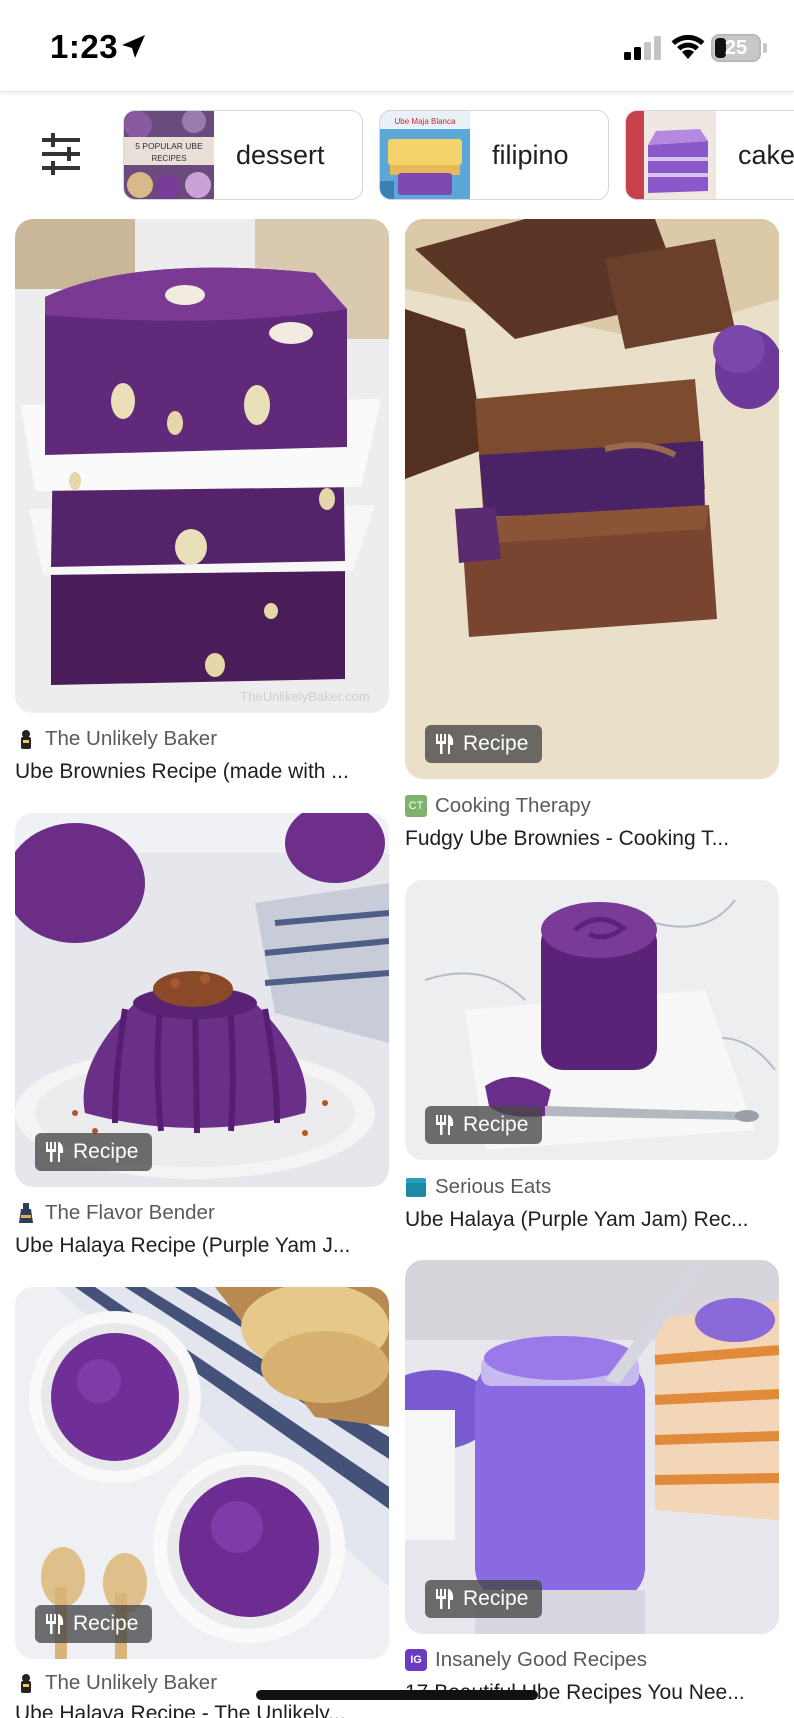  What do you see at coordinates (688, 46) in the screenshot?
I see `wifi-icon` at bounding box center [688, 46].